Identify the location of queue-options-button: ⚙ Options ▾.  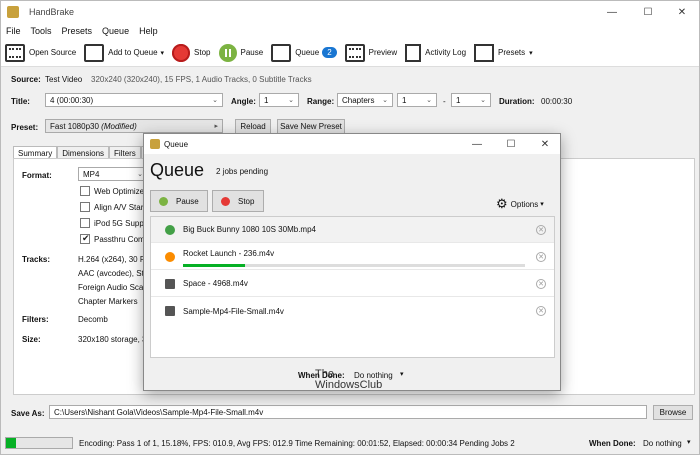
(520, 204).